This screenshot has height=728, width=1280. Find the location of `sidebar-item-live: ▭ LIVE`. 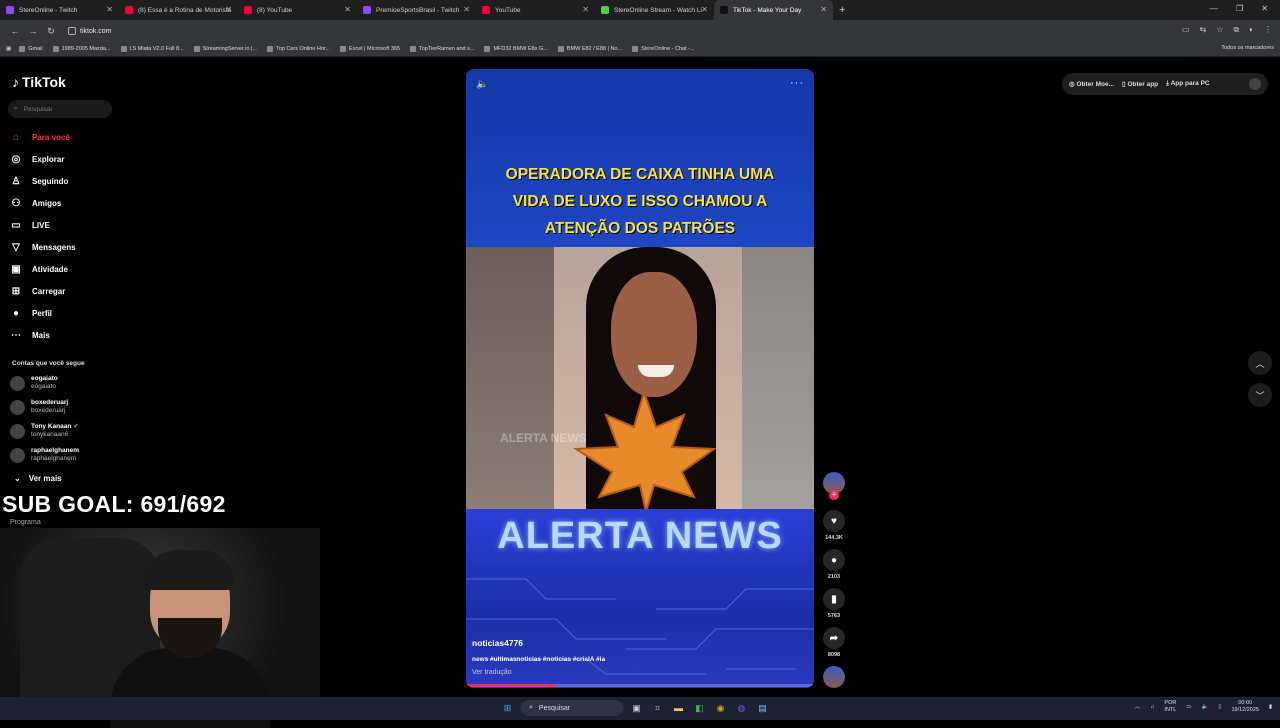

sidebar-item-live: ▭ LIVE is located at coordinates (43, 225).